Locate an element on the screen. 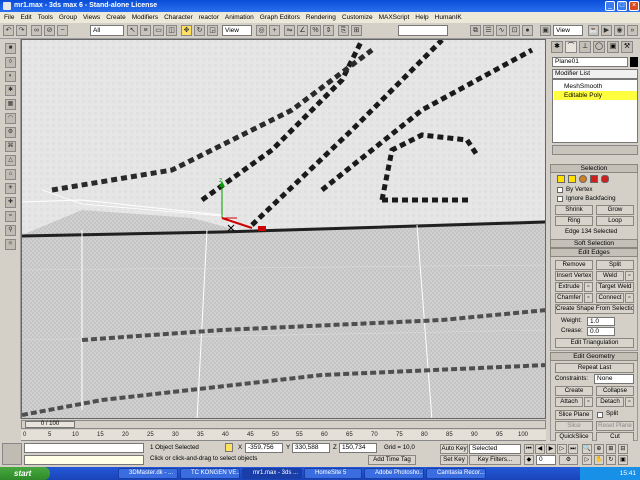  curve-editor-icon: ∿ is located at coordinates (501, 30).